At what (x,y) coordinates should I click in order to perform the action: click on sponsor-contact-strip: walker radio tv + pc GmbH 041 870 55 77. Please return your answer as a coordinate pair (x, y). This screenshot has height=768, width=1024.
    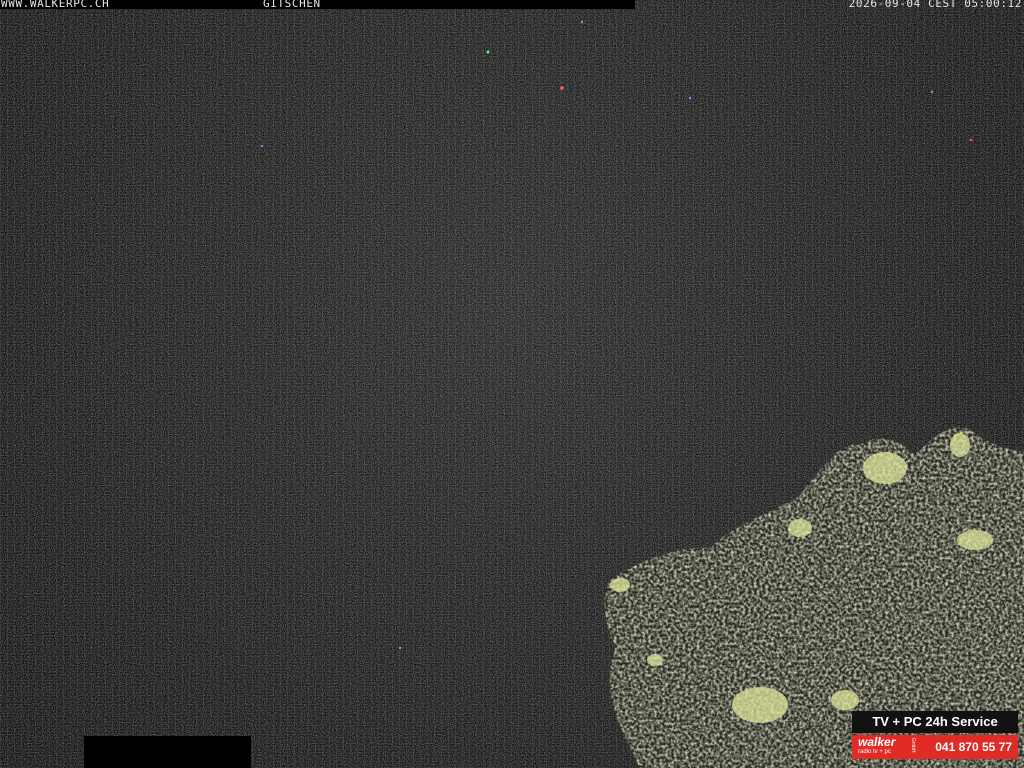
    Looking at the image, I should click on (935, 747).